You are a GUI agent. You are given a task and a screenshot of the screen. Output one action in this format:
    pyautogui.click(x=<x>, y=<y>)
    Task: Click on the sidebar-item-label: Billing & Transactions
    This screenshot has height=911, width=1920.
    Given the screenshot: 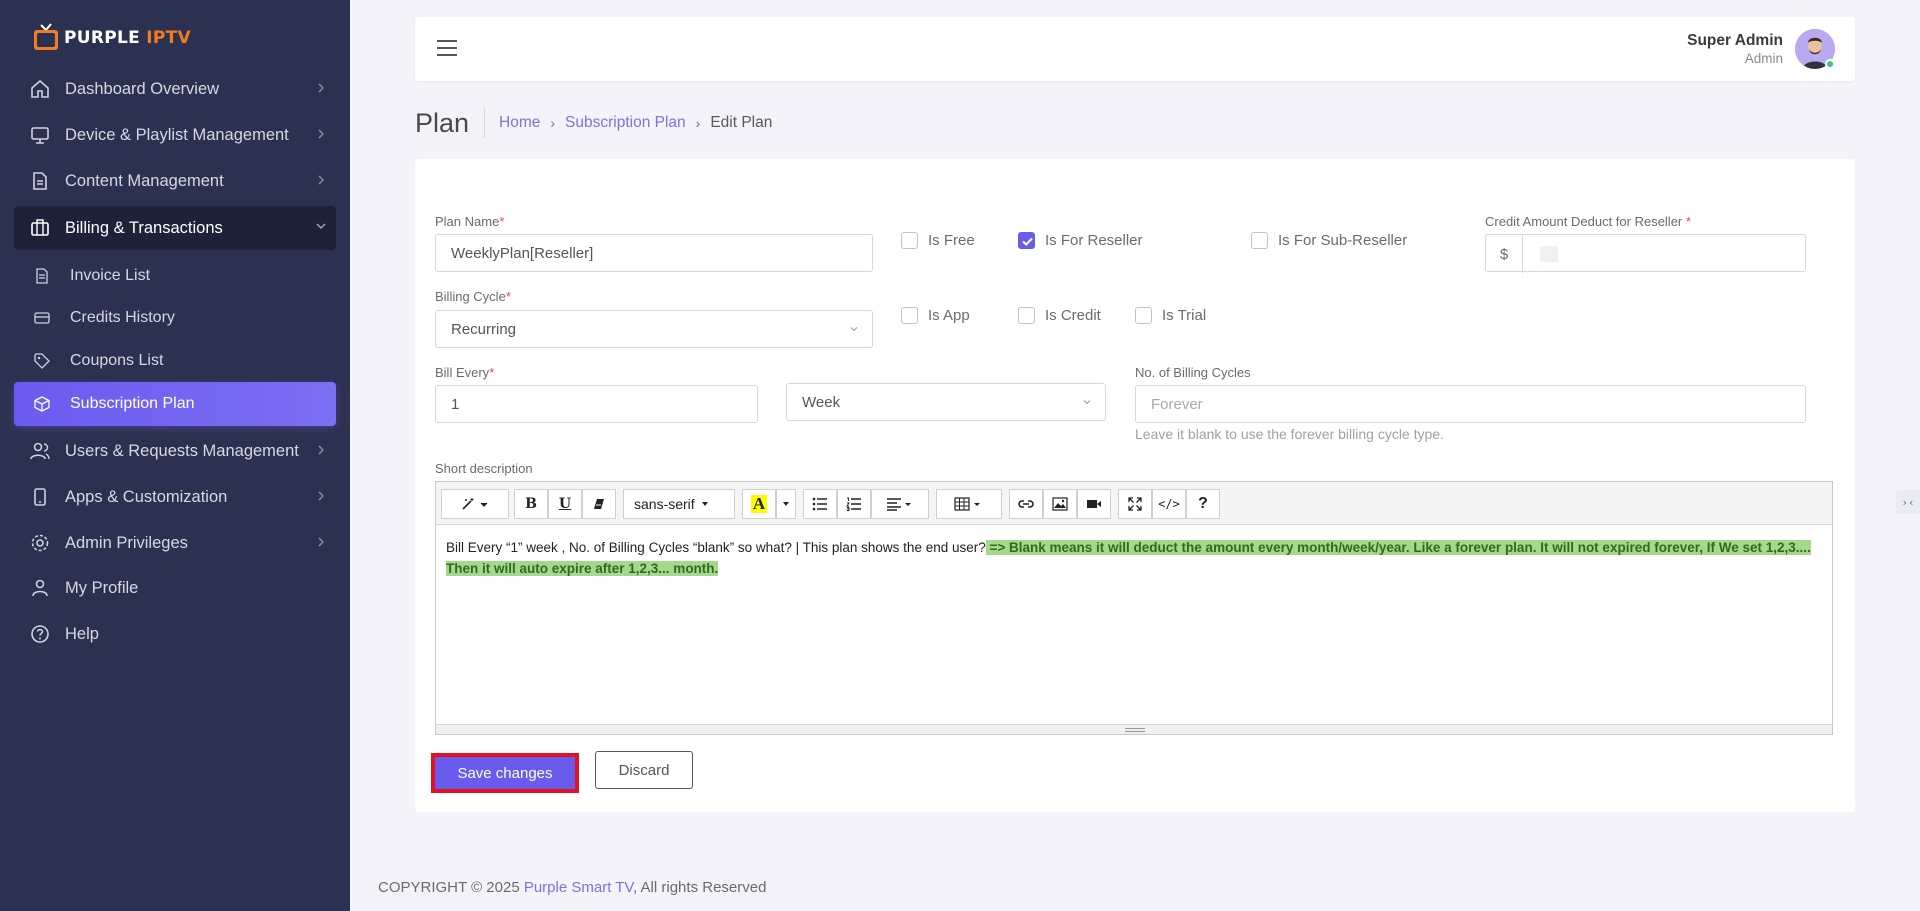 What is the action you would take?
    pyautogui.click(x=144, y=227)
    